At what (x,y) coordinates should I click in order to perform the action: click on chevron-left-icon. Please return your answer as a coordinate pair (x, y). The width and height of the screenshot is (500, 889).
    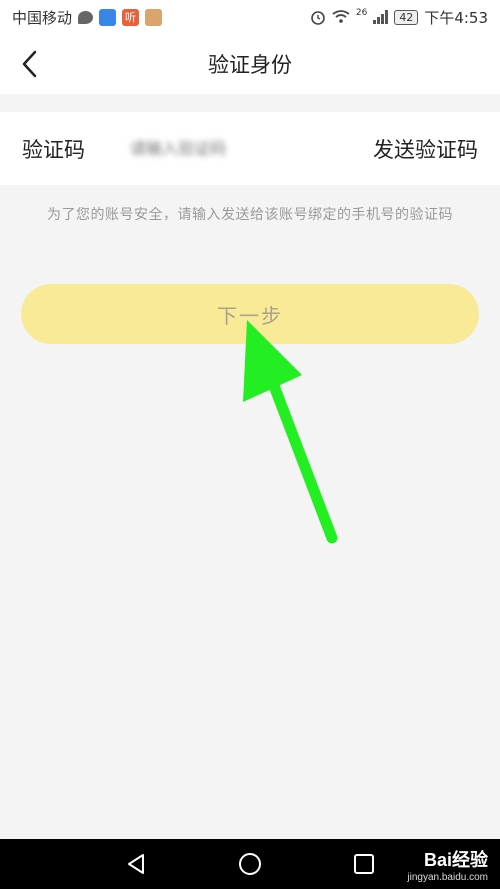
    Looking at the image, I should click on (29, 64).